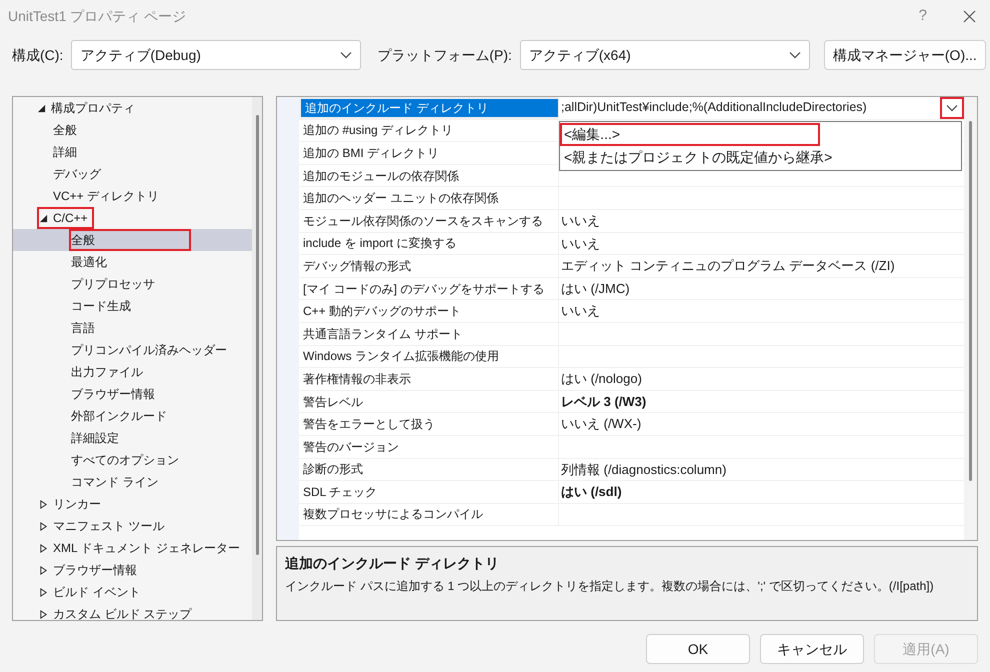 This screenshot has width=990, height=672. Describe the element at coordinates (429, 515) in the screenshot. I see `property-name: 複数プロセッサによるコンパイル` at that location.